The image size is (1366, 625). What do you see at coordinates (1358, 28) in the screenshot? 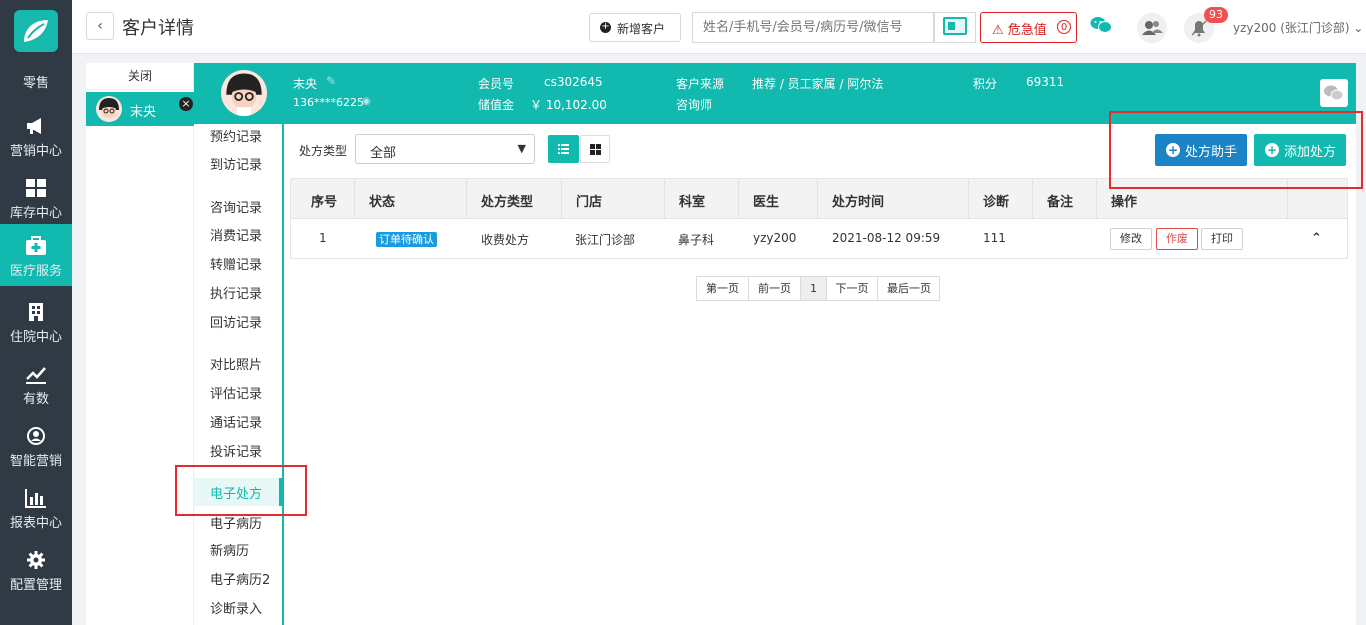
I see `chevron-down-icon: ⌄` at bounding box center [1358, 28].